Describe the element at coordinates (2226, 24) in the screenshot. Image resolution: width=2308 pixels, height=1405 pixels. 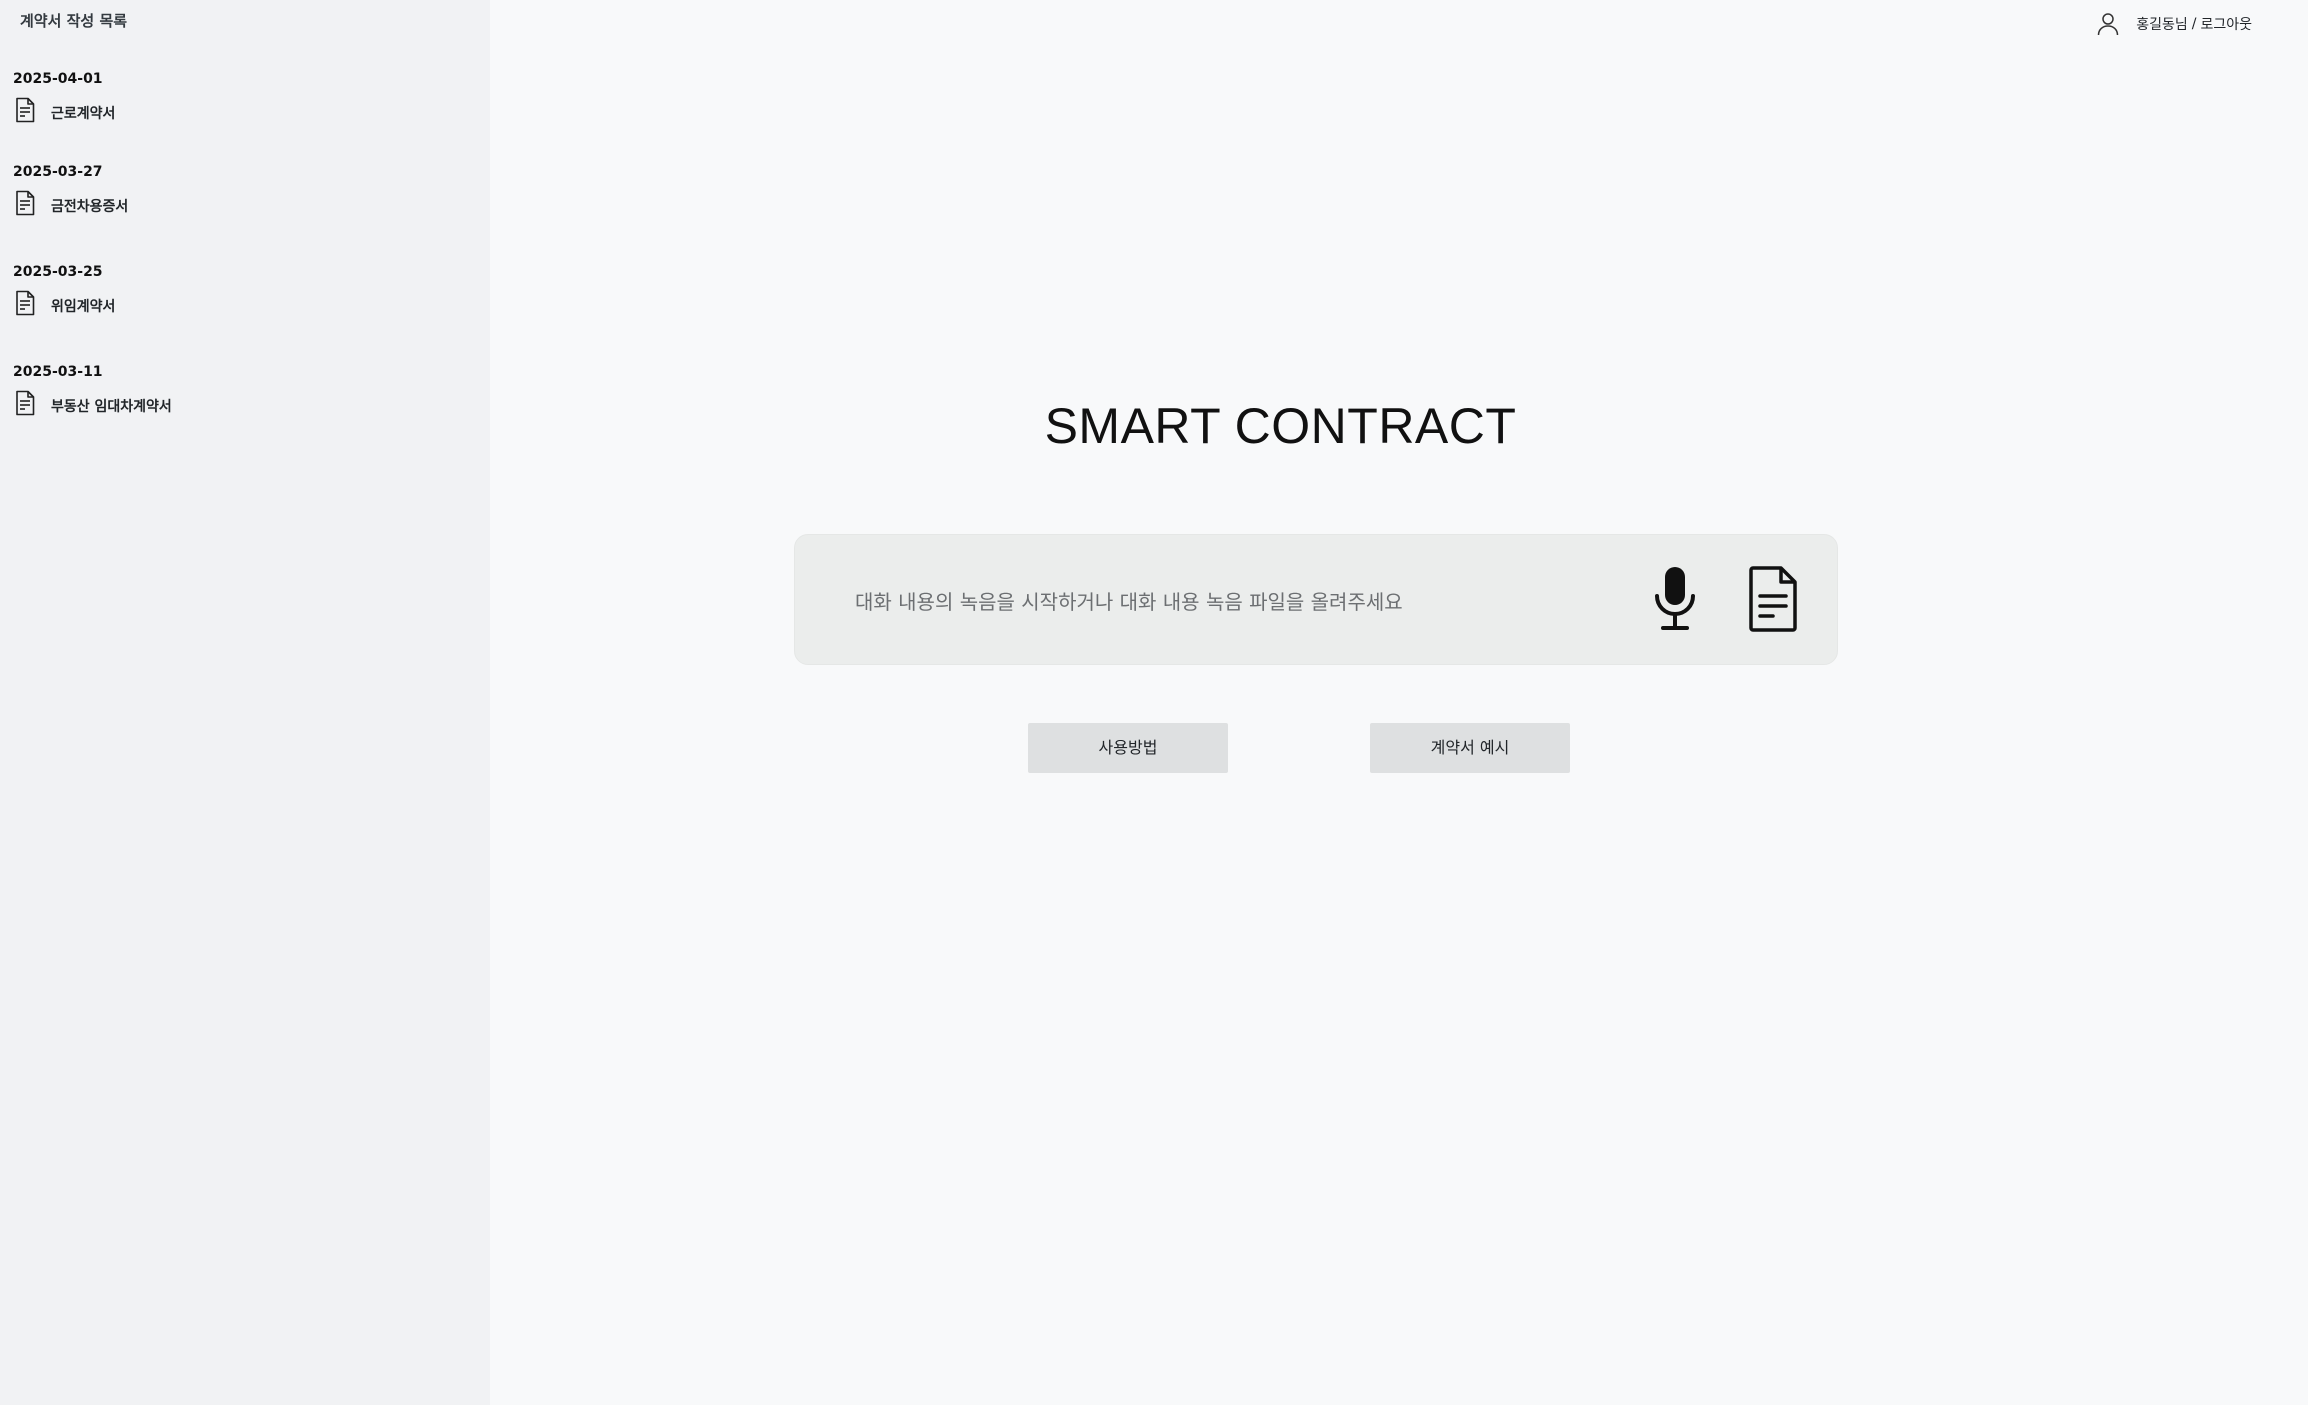
I see `logout-link: 로그아웃` at that location.